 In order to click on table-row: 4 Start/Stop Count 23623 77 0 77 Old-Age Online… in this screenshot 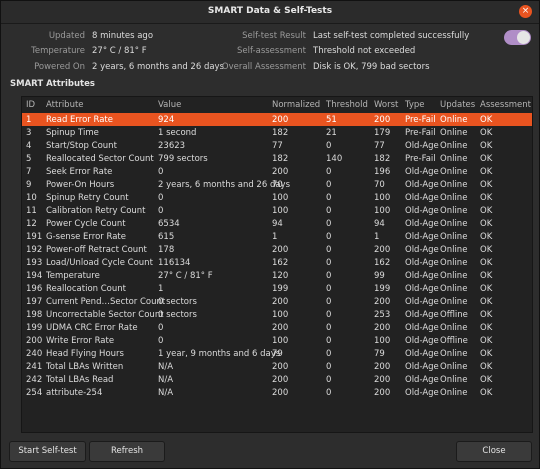, I will do `click(277, 145)`.